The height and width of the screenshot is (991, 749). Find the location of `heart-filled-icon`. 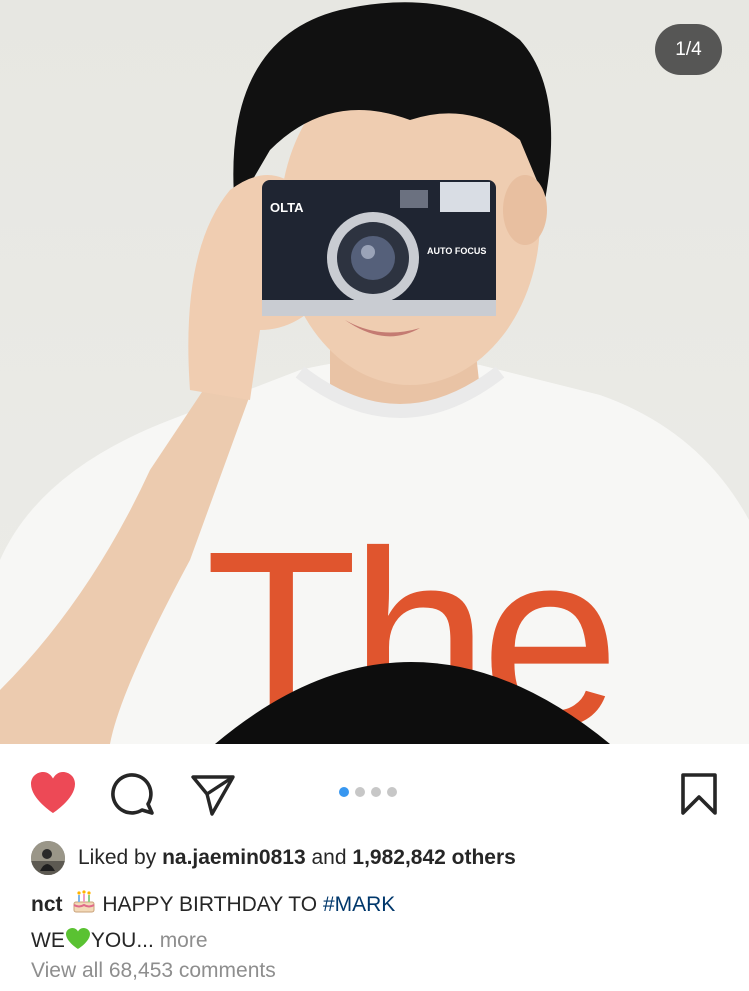

heart-filled-icon is located at coordinates (53, 792).